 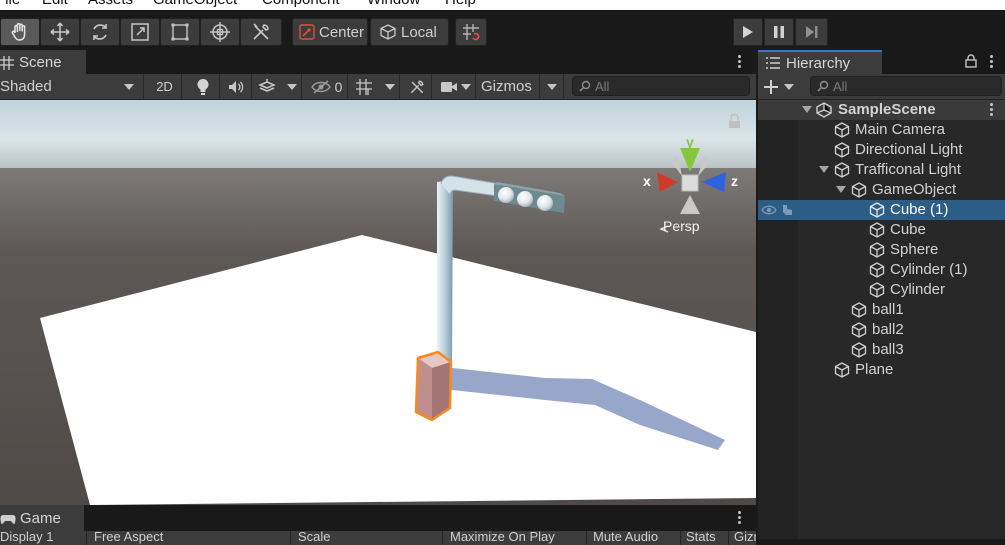 What do you see at coordinates (779, 32) in the screenshot?
I see `pause-button` at bounding box center [779, 32].